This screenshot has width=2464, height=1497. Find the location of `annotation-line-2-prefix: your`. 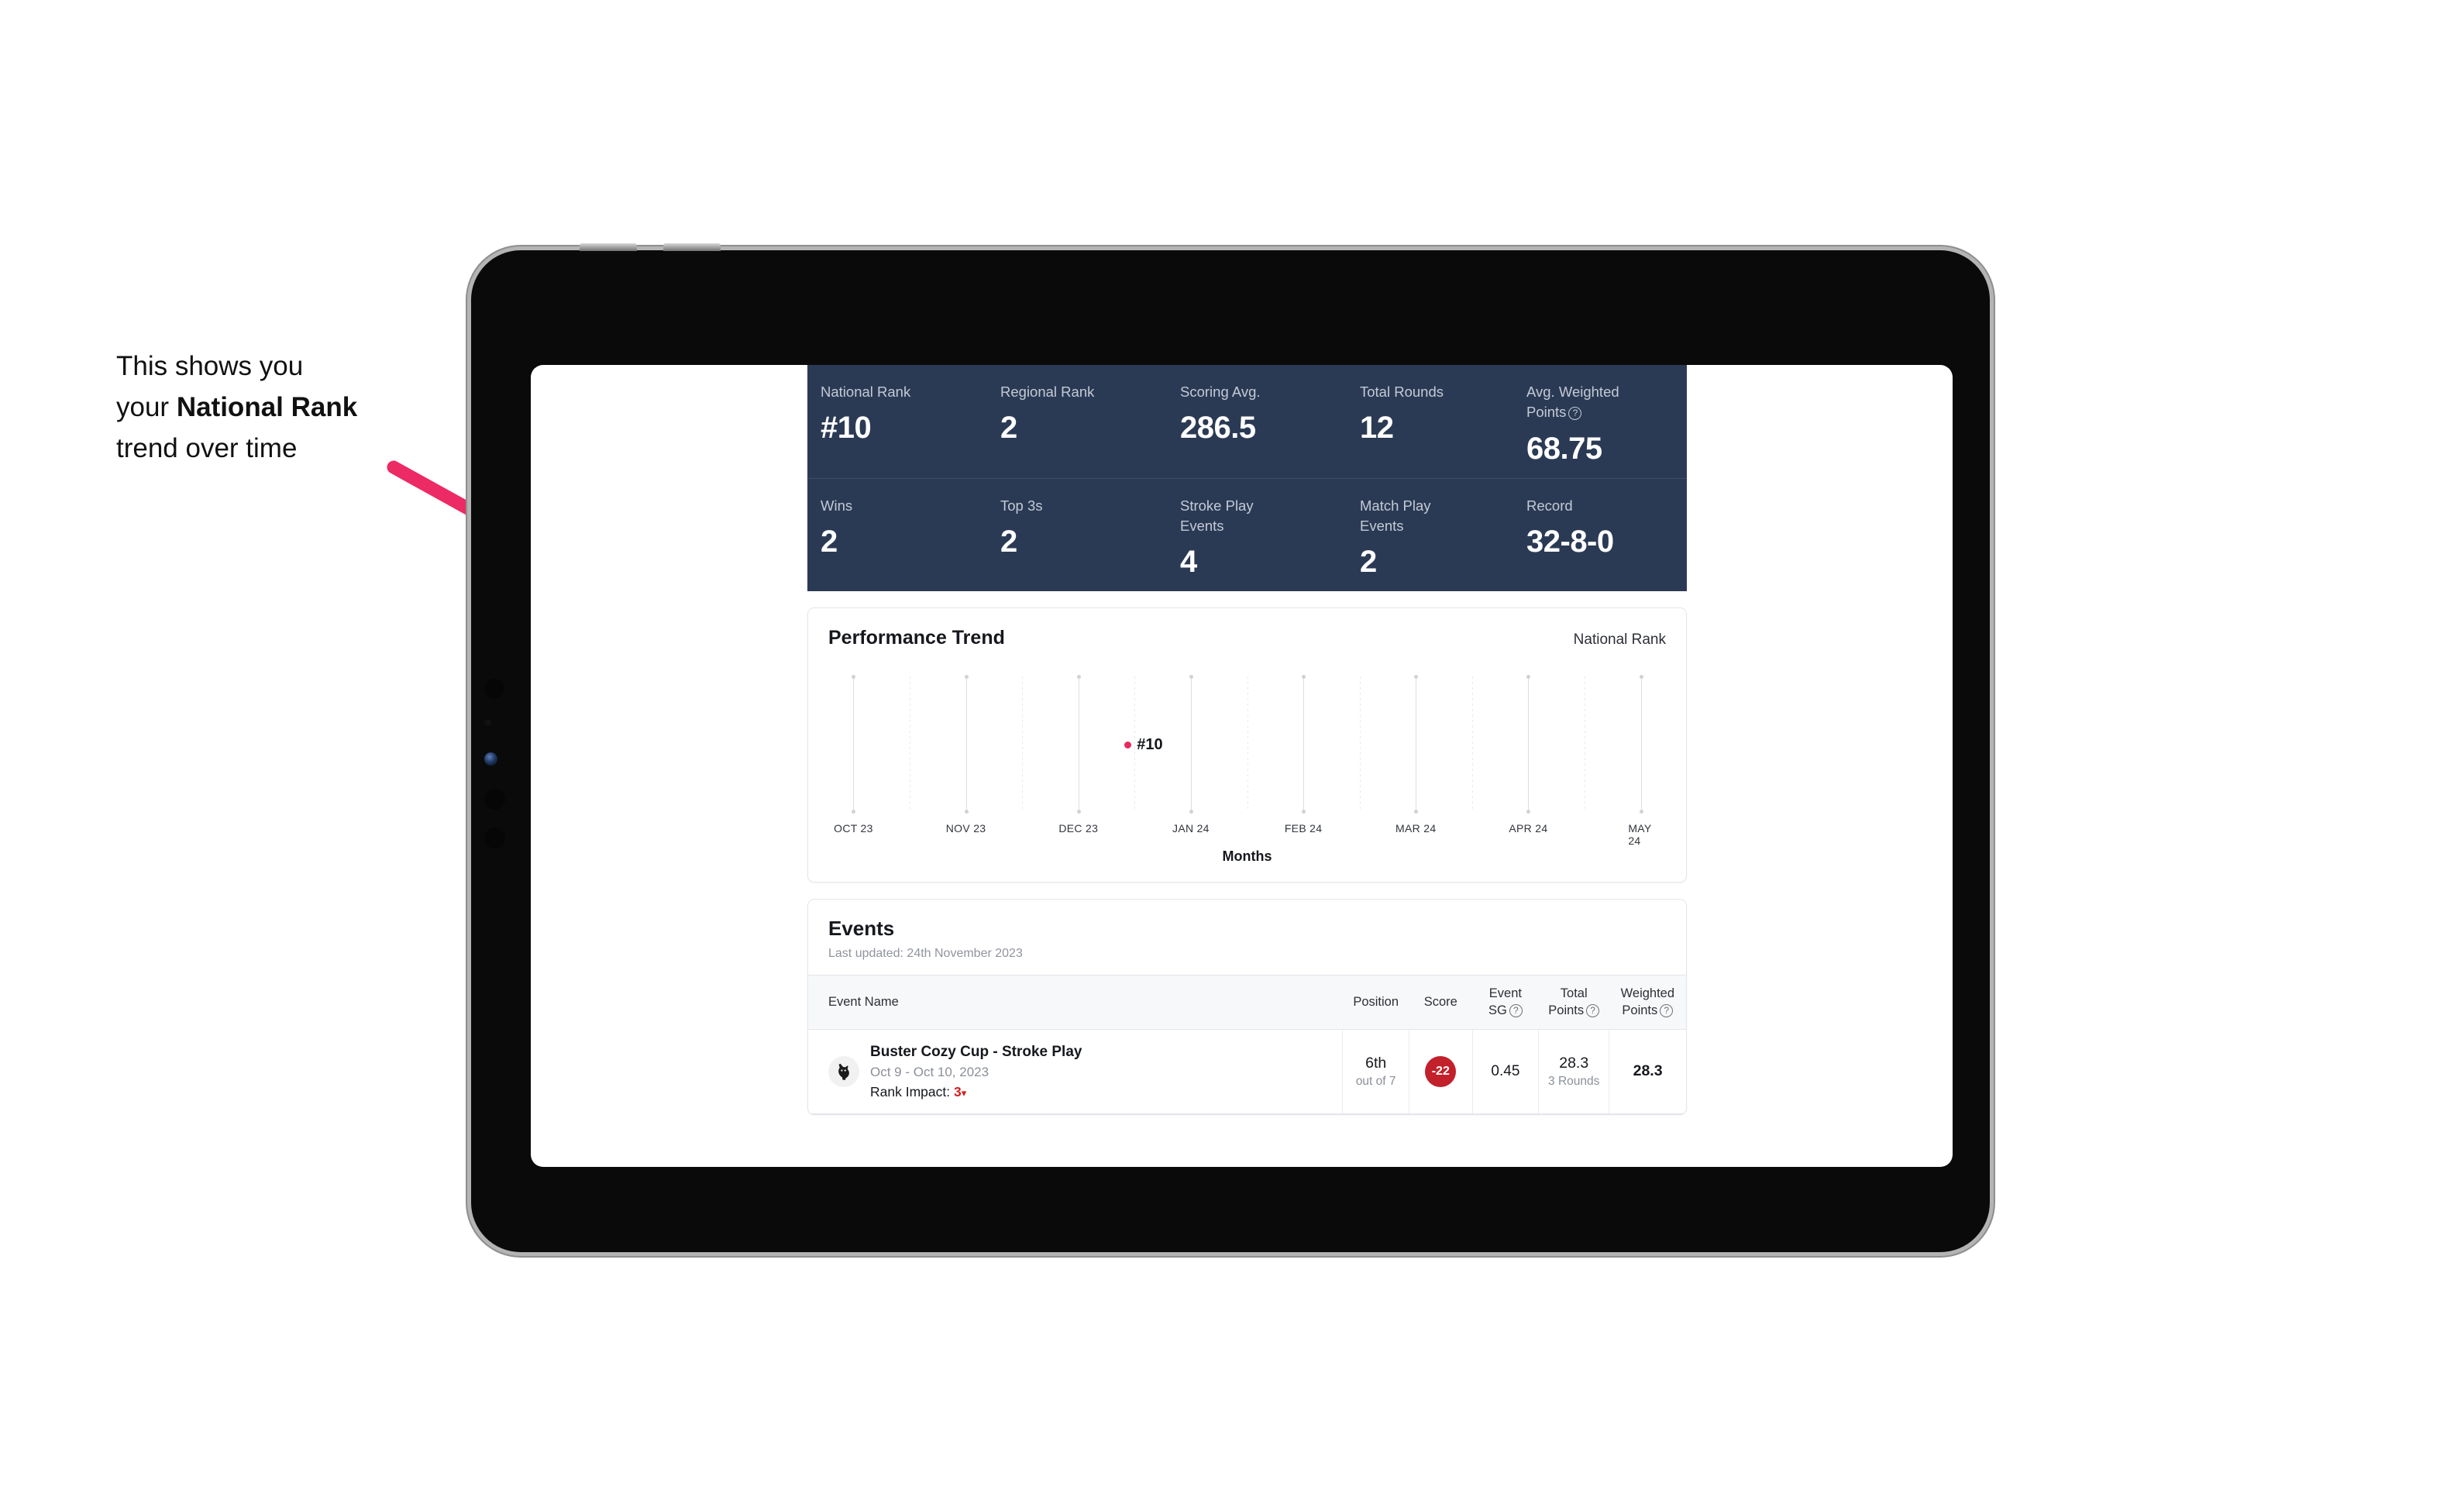

annotation-line-2-prefix: your is located at coordinates (146, 407).